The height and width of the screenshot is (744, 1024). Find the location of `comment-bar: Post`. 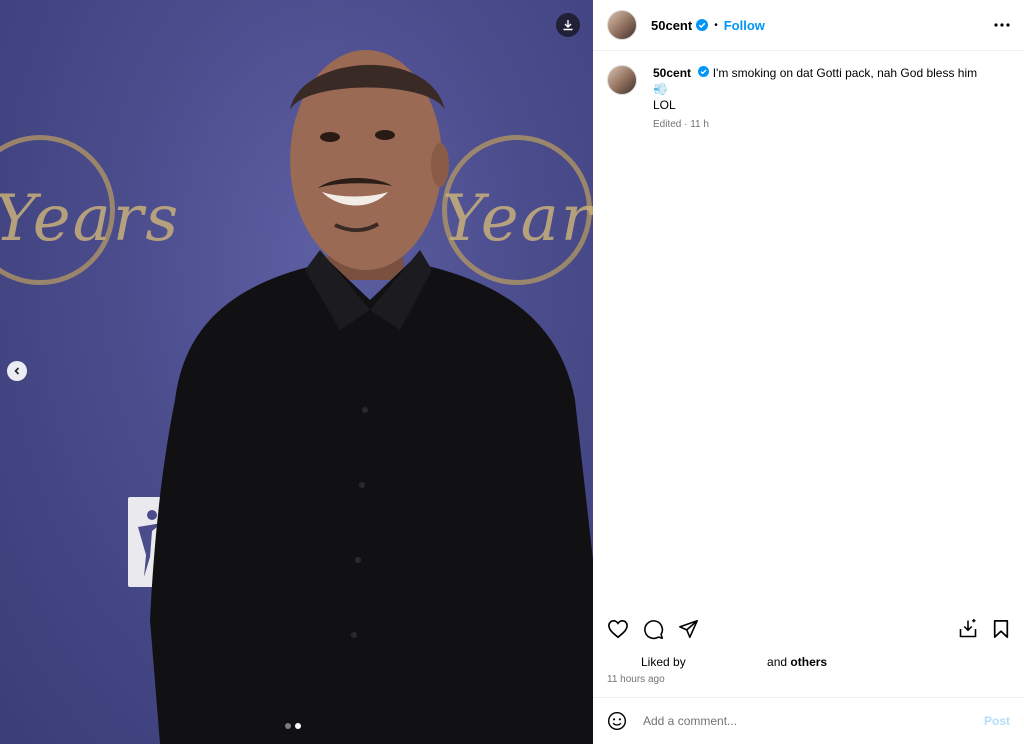

comment-bar: Post is located at coordinates (808, 720).